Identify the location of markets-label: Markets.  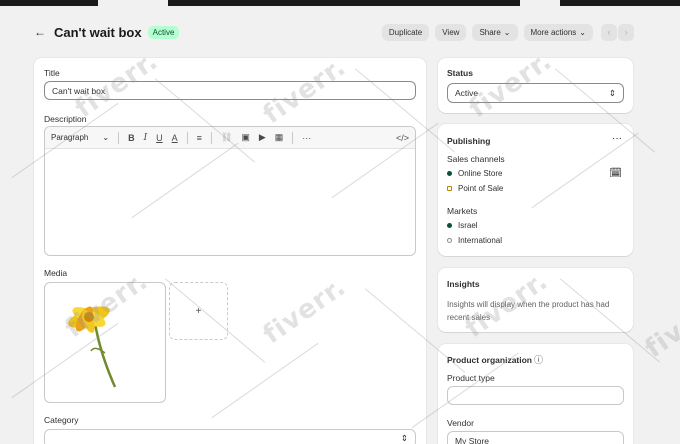
(462, 211).